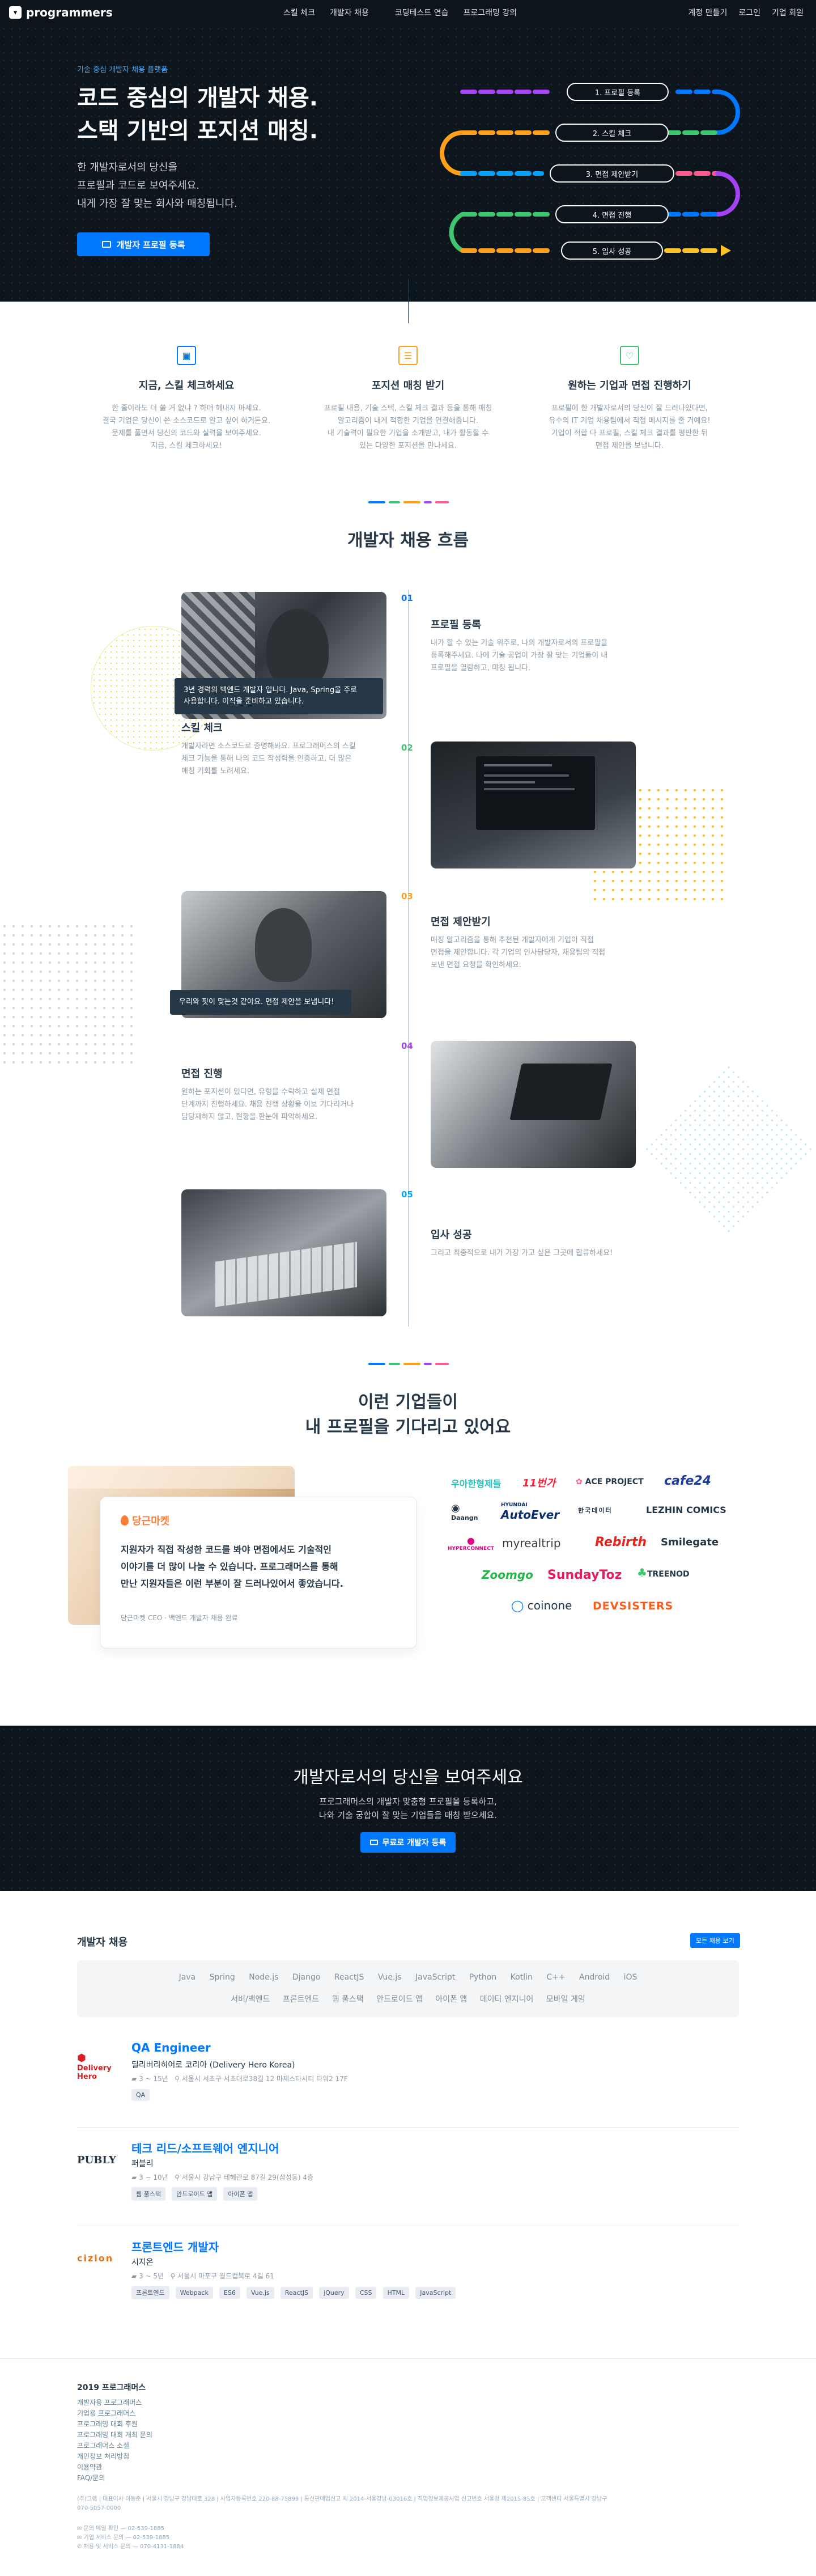 This screenshot has height=2576, width=816. What do you see at coordinates (349, 12) in the screenshot?
I see `nav-link-jobs: 개발자 채용` at bounding box center [349, 12].